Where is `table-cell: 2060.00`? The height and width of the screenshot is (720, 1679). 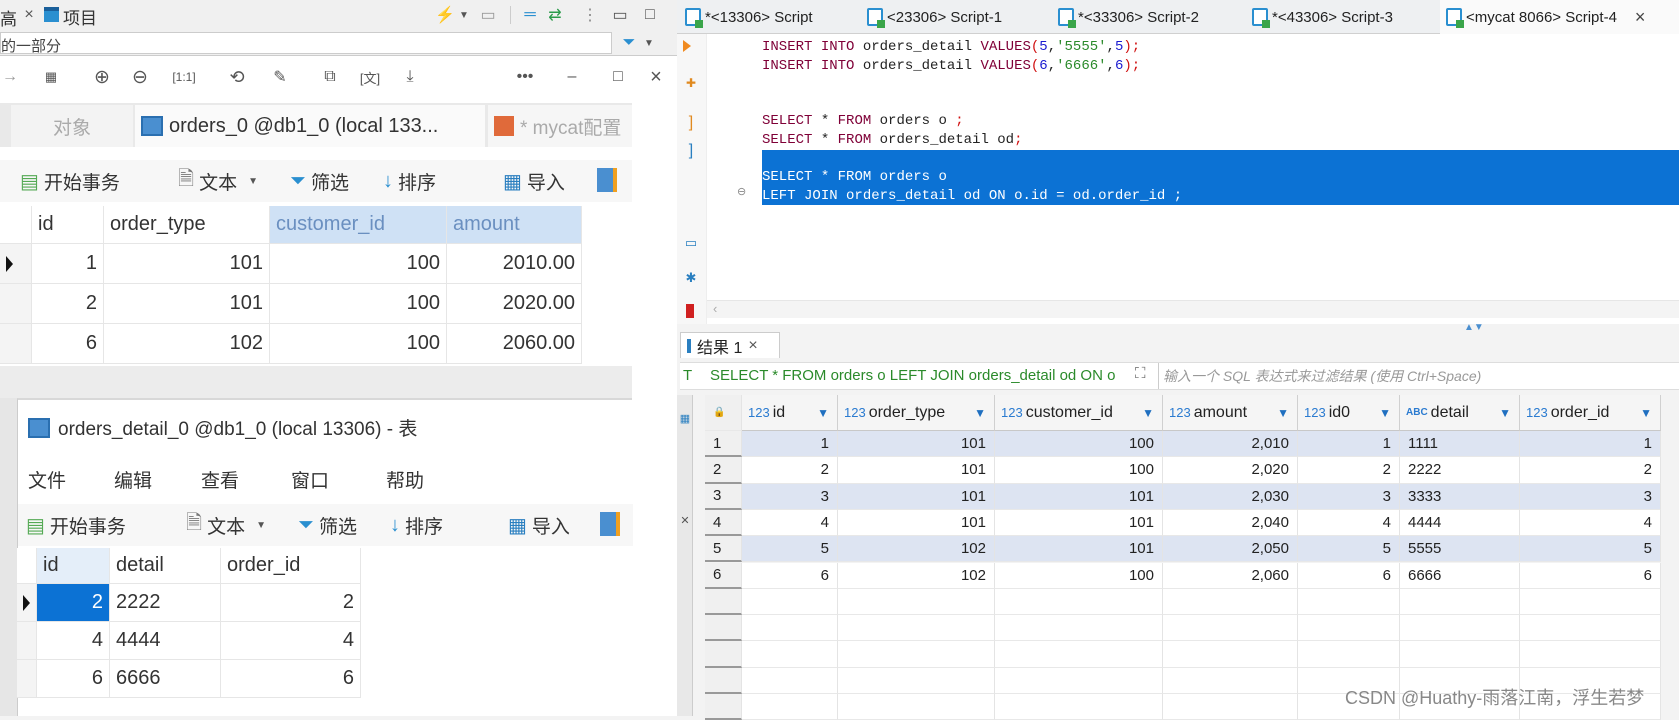 table-cell: 2060.00 is located at coordinates (514, 344).